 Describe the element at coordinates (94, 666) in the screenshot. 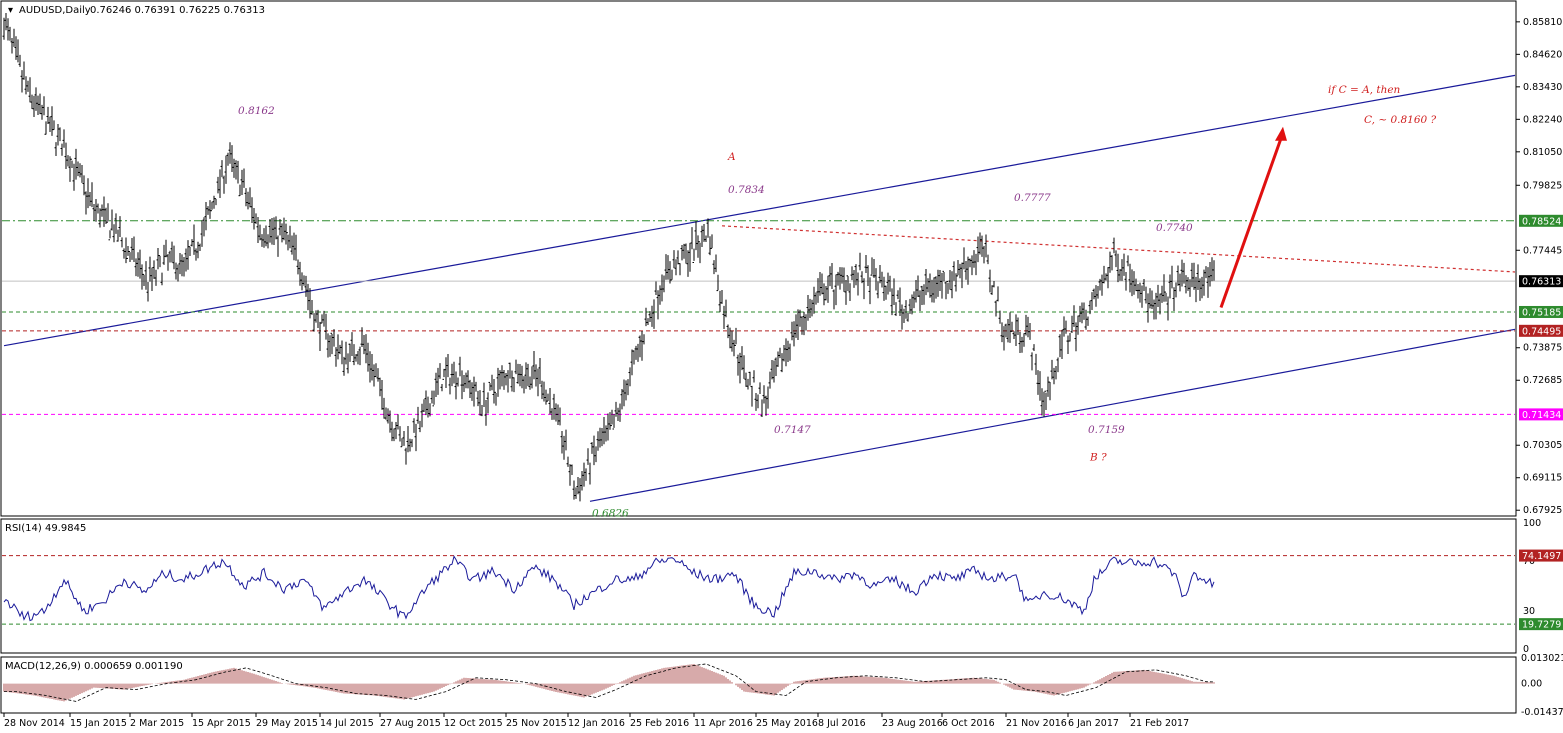

I see `macd-label: MACD(12,26,9) 0.000659 0.001190` at that location.